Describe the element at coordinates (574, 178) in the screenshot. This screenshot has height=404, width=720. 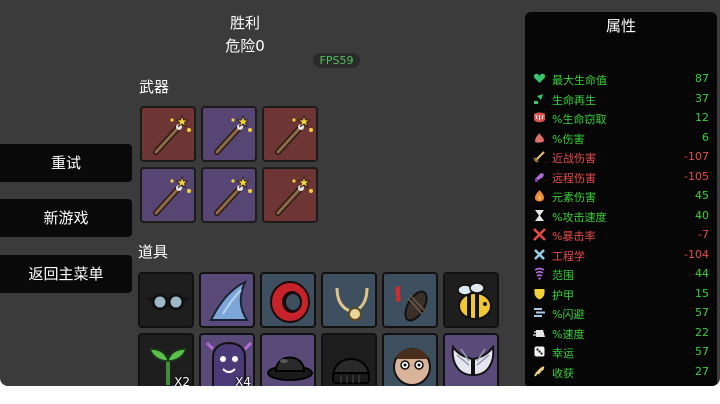
I see `stat-label: 远程伤害` at that location.